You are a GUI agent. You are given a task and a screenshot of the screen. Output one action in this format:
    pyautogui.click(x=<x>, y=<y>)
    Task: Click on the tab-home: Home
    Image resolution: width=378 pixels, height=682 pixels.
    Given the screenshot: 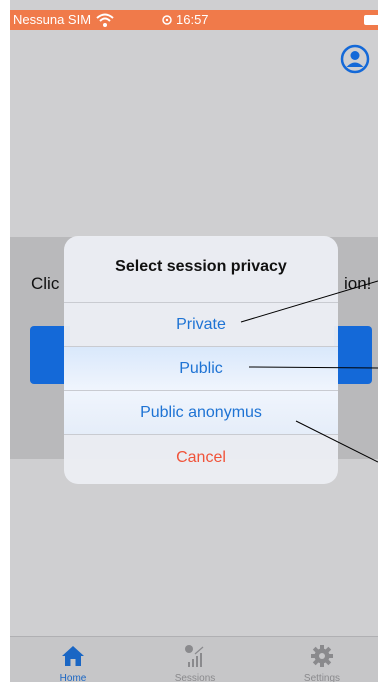 What is the action you would take?
    pyautogui.click(x=73, y=659)
    